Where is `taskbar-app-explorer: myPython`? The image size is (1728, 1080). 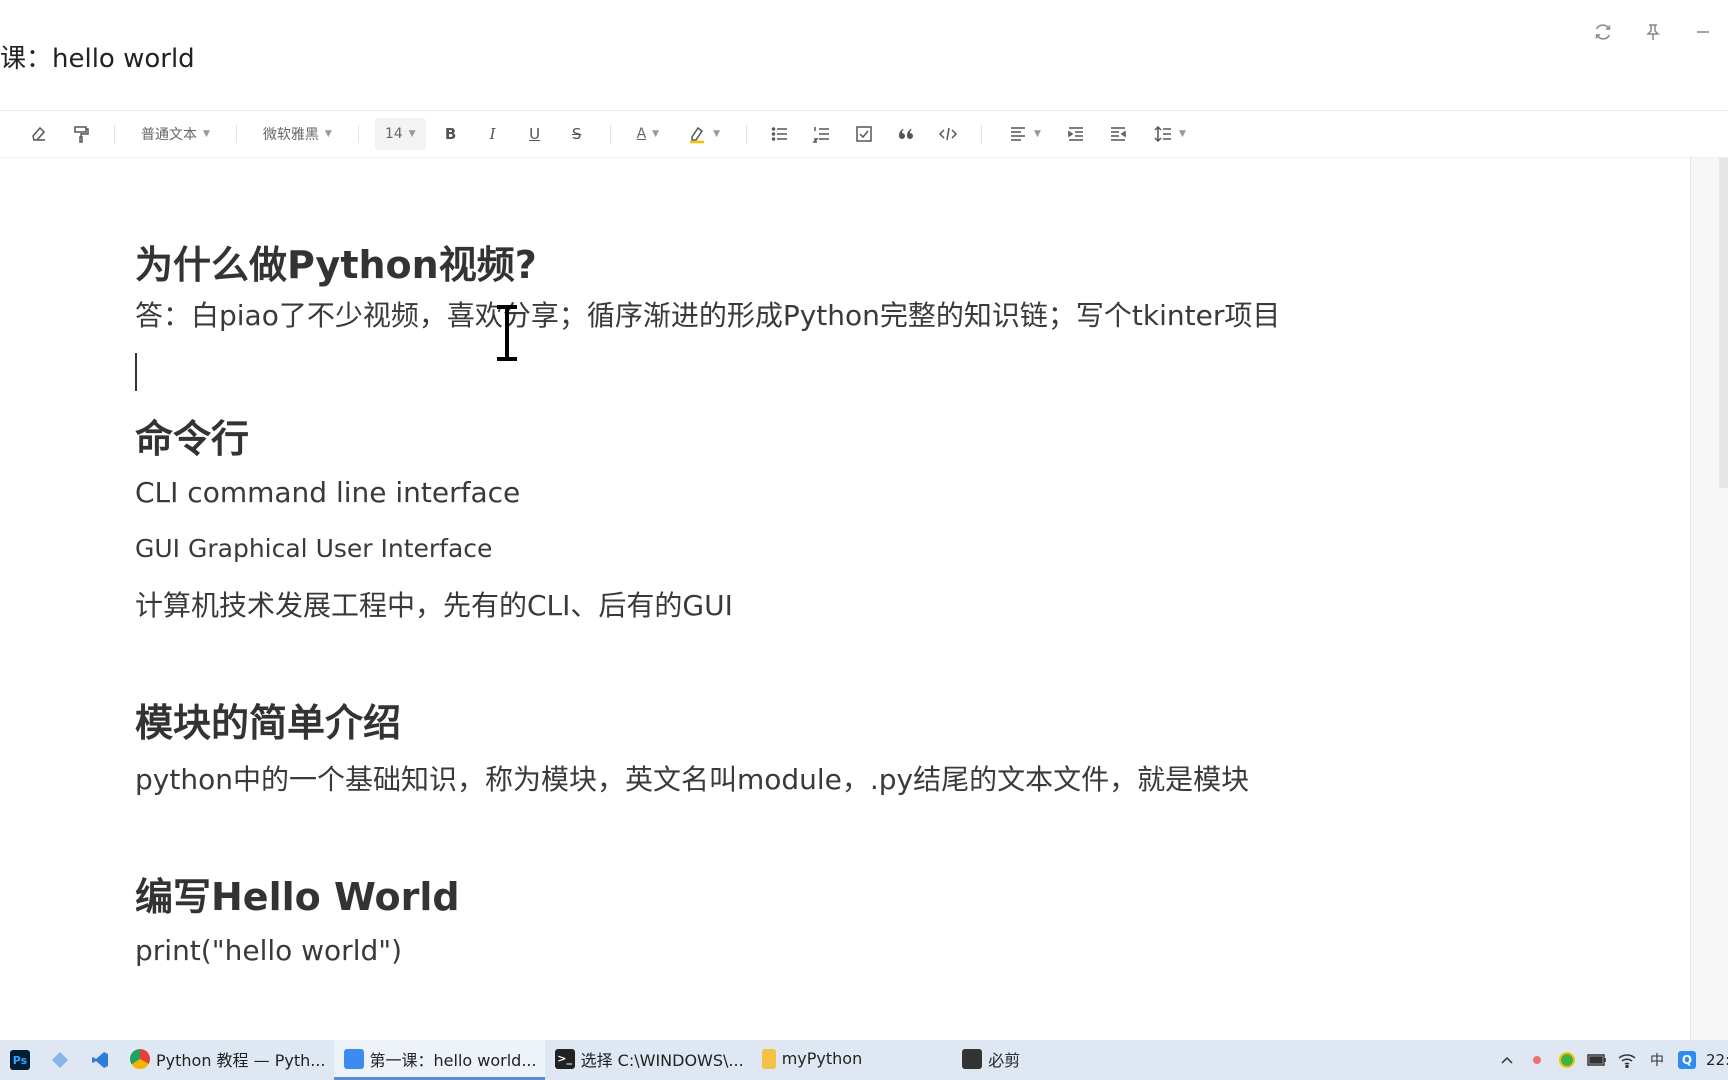
taskbar-app-explorer: myPython is located at coordinates (852, 1060).